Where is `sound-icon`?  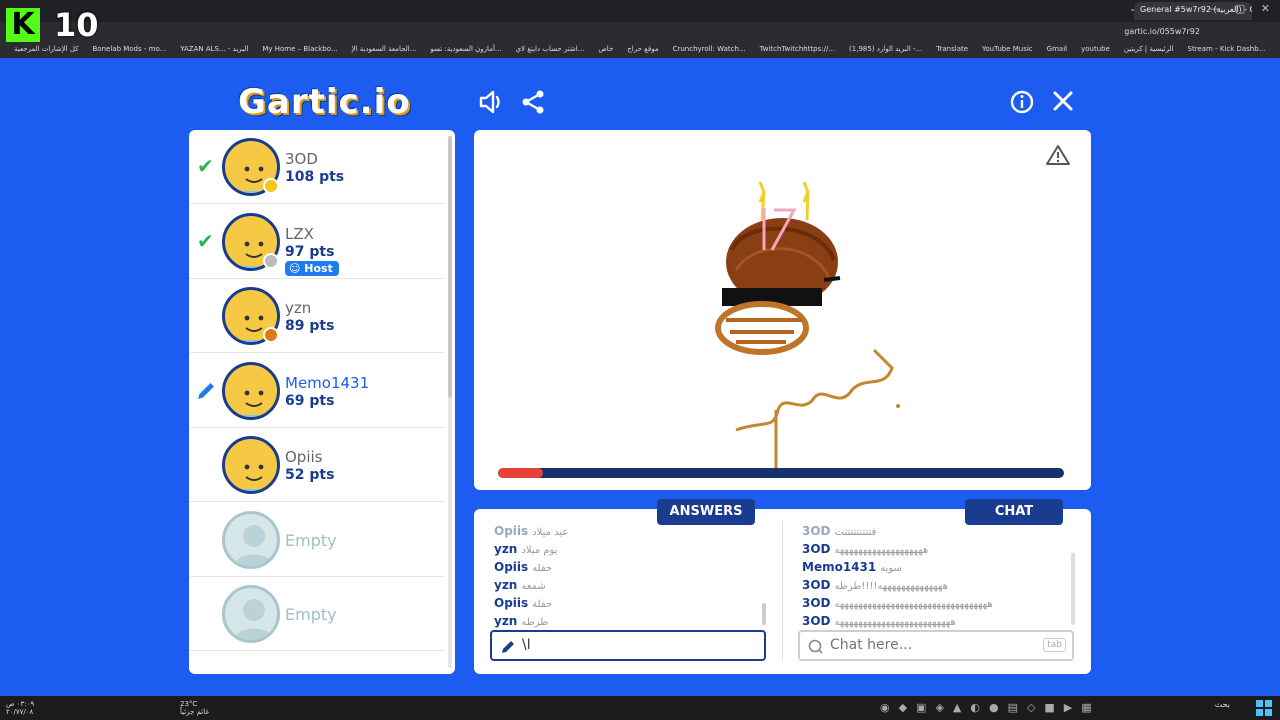 sound-icon is located at coordinates (492, 102).